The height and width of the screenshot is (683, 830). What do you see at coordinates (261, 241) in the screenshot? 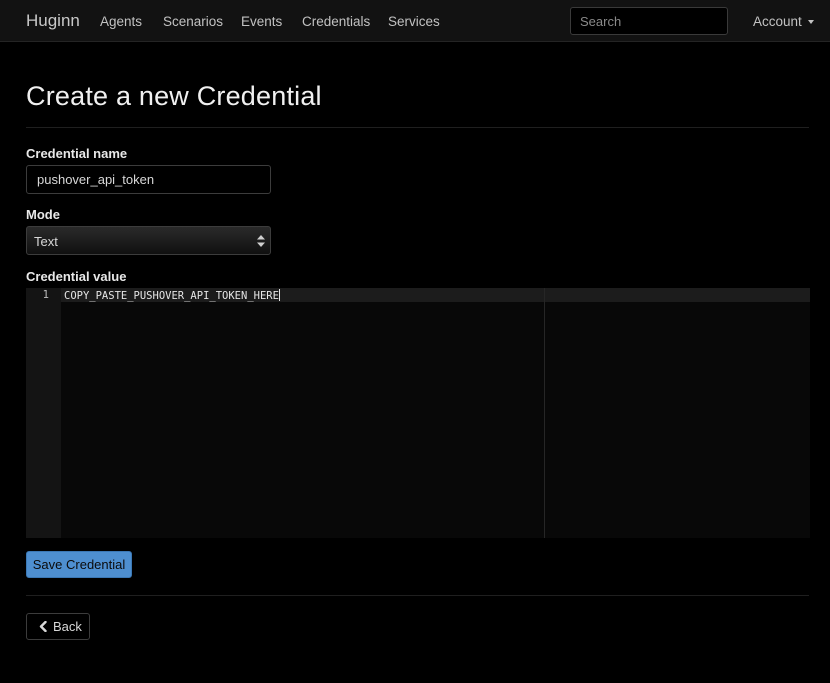
I see `select-arrows-icon` at bounding box center [261, 241].